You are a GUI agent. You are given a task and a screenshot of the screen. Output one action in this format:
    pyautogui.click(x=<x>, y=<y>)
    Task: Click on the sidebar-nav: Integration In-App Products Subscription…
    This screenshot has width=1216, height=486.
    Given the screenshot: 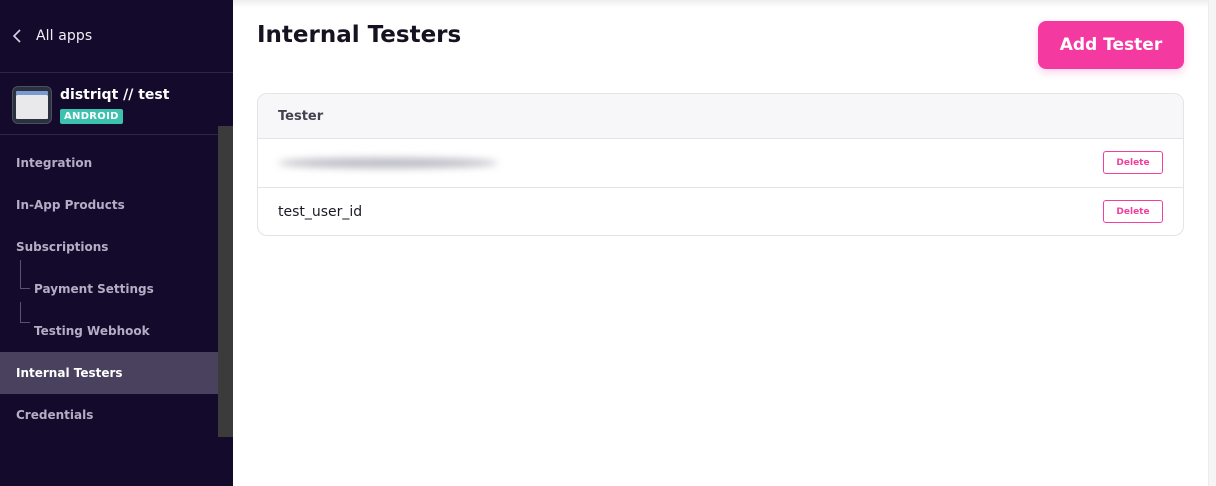 What is the action you would take?
    pyautogui.click(x=109, y=289)
    